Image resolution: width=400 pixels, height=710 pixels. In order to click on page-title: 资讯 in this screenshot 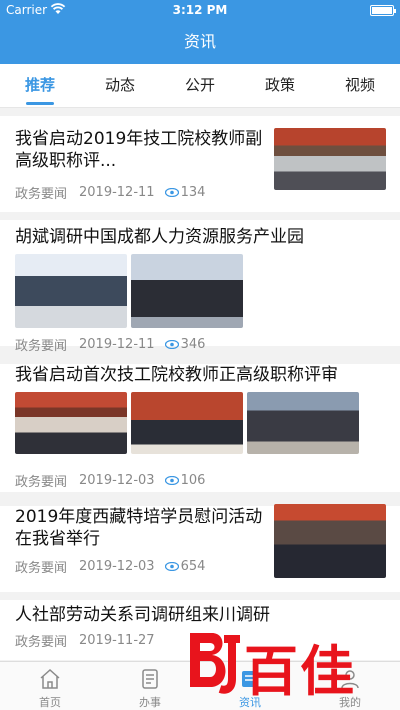, I will do `click(200, 42)`.